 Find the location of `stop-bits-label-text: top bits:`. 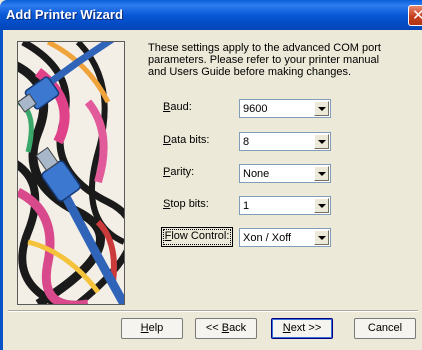

stop-bits-label-text: top bits: is located at coordinates (189, 204).